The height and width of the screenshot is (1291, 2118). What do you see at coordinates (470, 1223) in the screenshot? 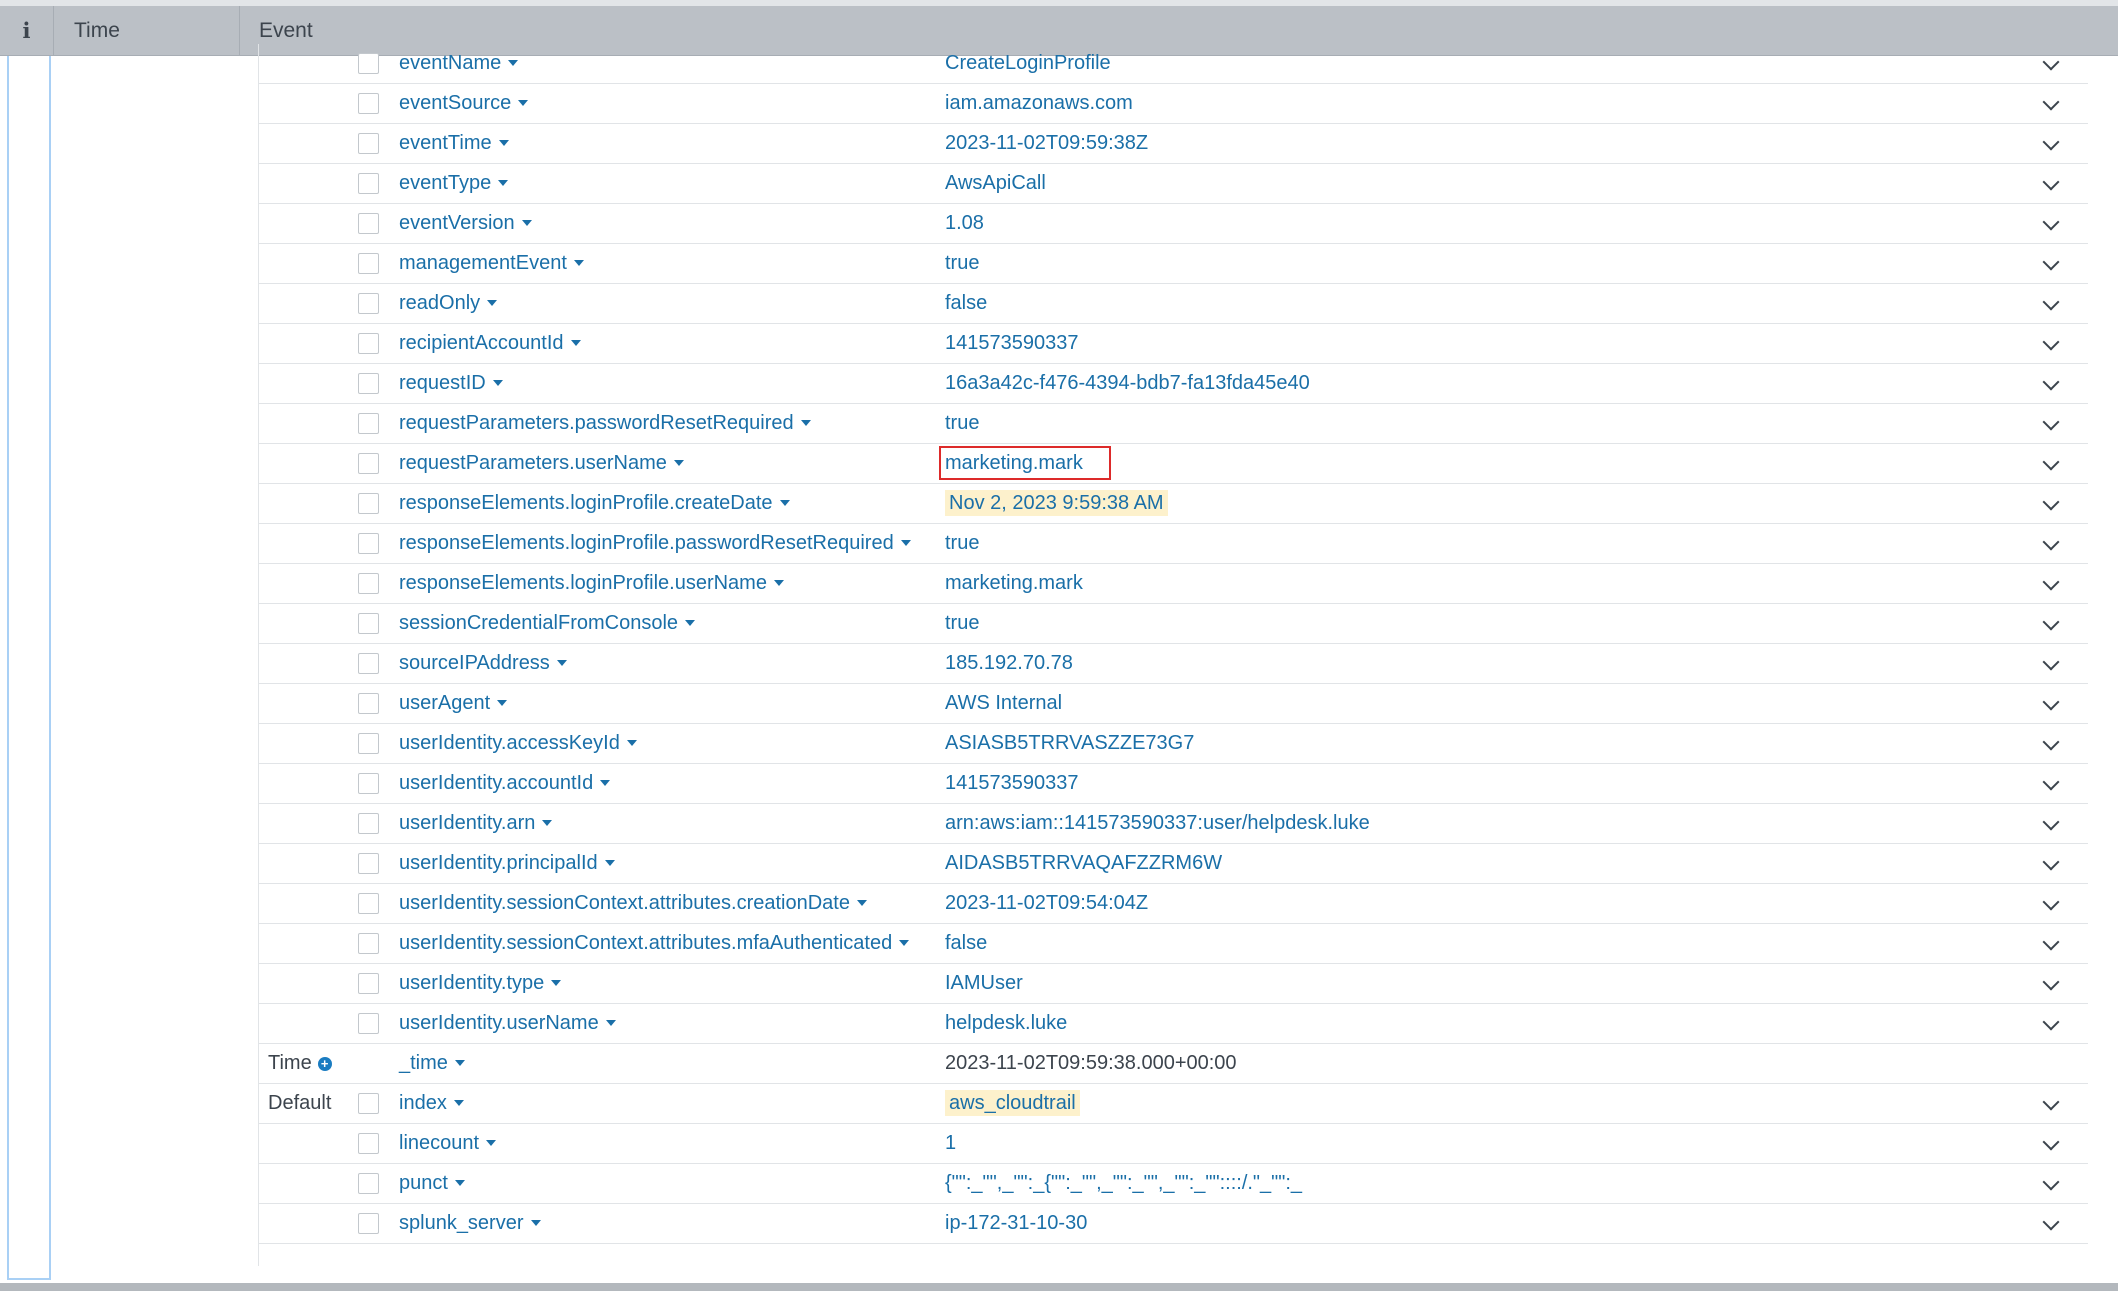
I see `field-name-link: splunk_server` at bounding box center [470, 1223].